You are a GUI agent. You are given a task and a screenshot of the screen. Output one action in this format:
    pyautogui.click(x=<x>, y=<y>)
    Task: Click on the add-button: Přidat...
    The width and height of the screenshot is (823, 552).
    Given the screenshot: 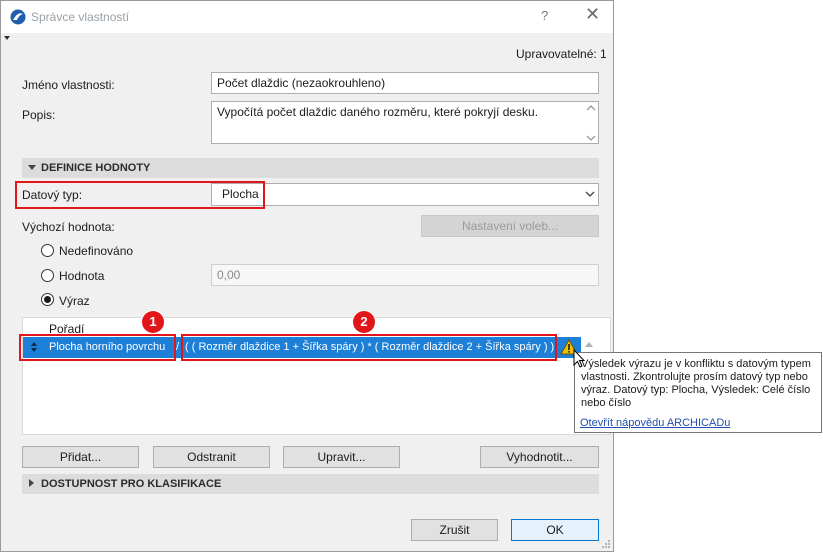 What is the action you would take?
    pyautogui.click(x=80, y=457)
    